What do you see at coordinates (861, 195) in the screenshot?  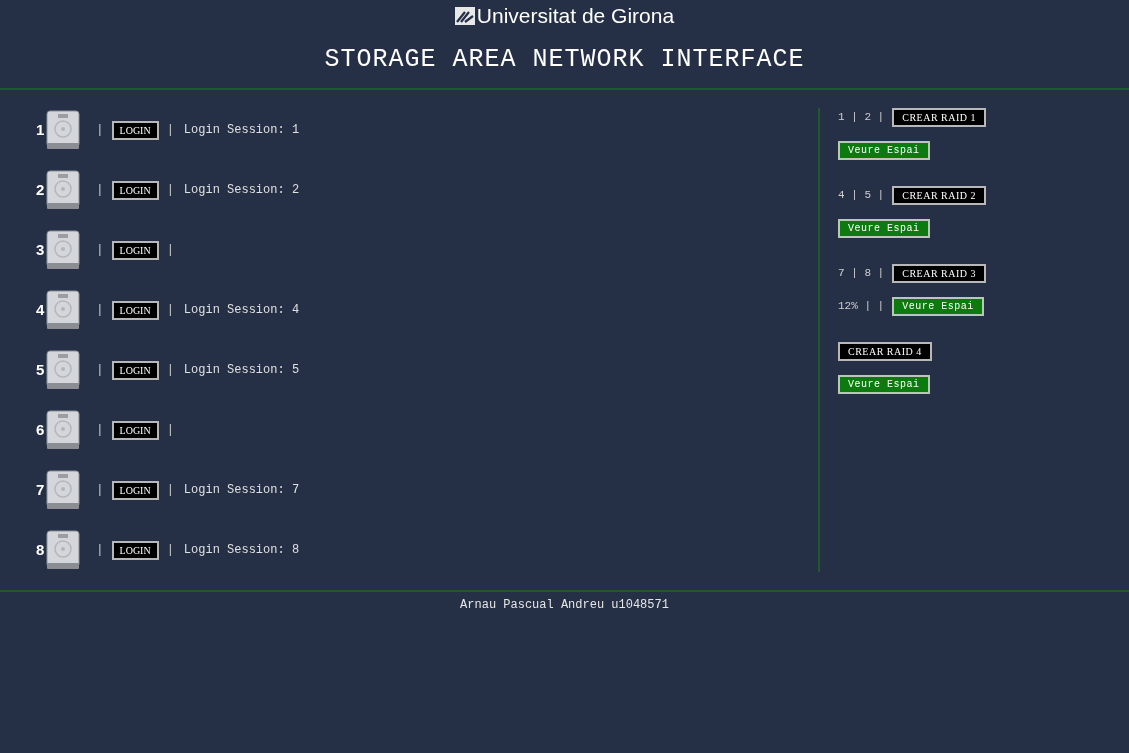 I see `disk-list: 4 | 5 |` at bounding box center [861, 195].